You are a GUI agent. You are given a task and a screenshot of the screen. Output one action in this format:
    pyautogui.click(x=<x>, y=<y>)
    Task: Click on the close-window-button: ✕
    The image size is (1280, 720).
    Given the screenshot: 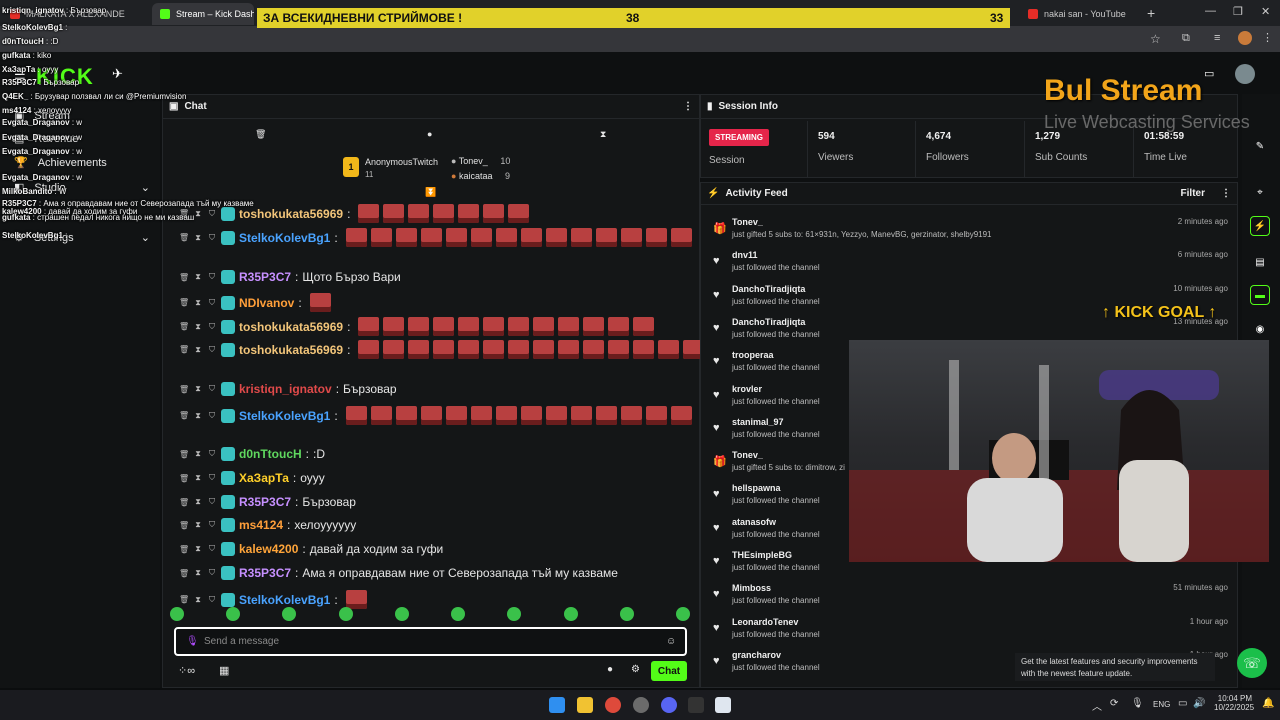 What is the action you would take?
    pyautogui.click(x=1265, y=11)
    